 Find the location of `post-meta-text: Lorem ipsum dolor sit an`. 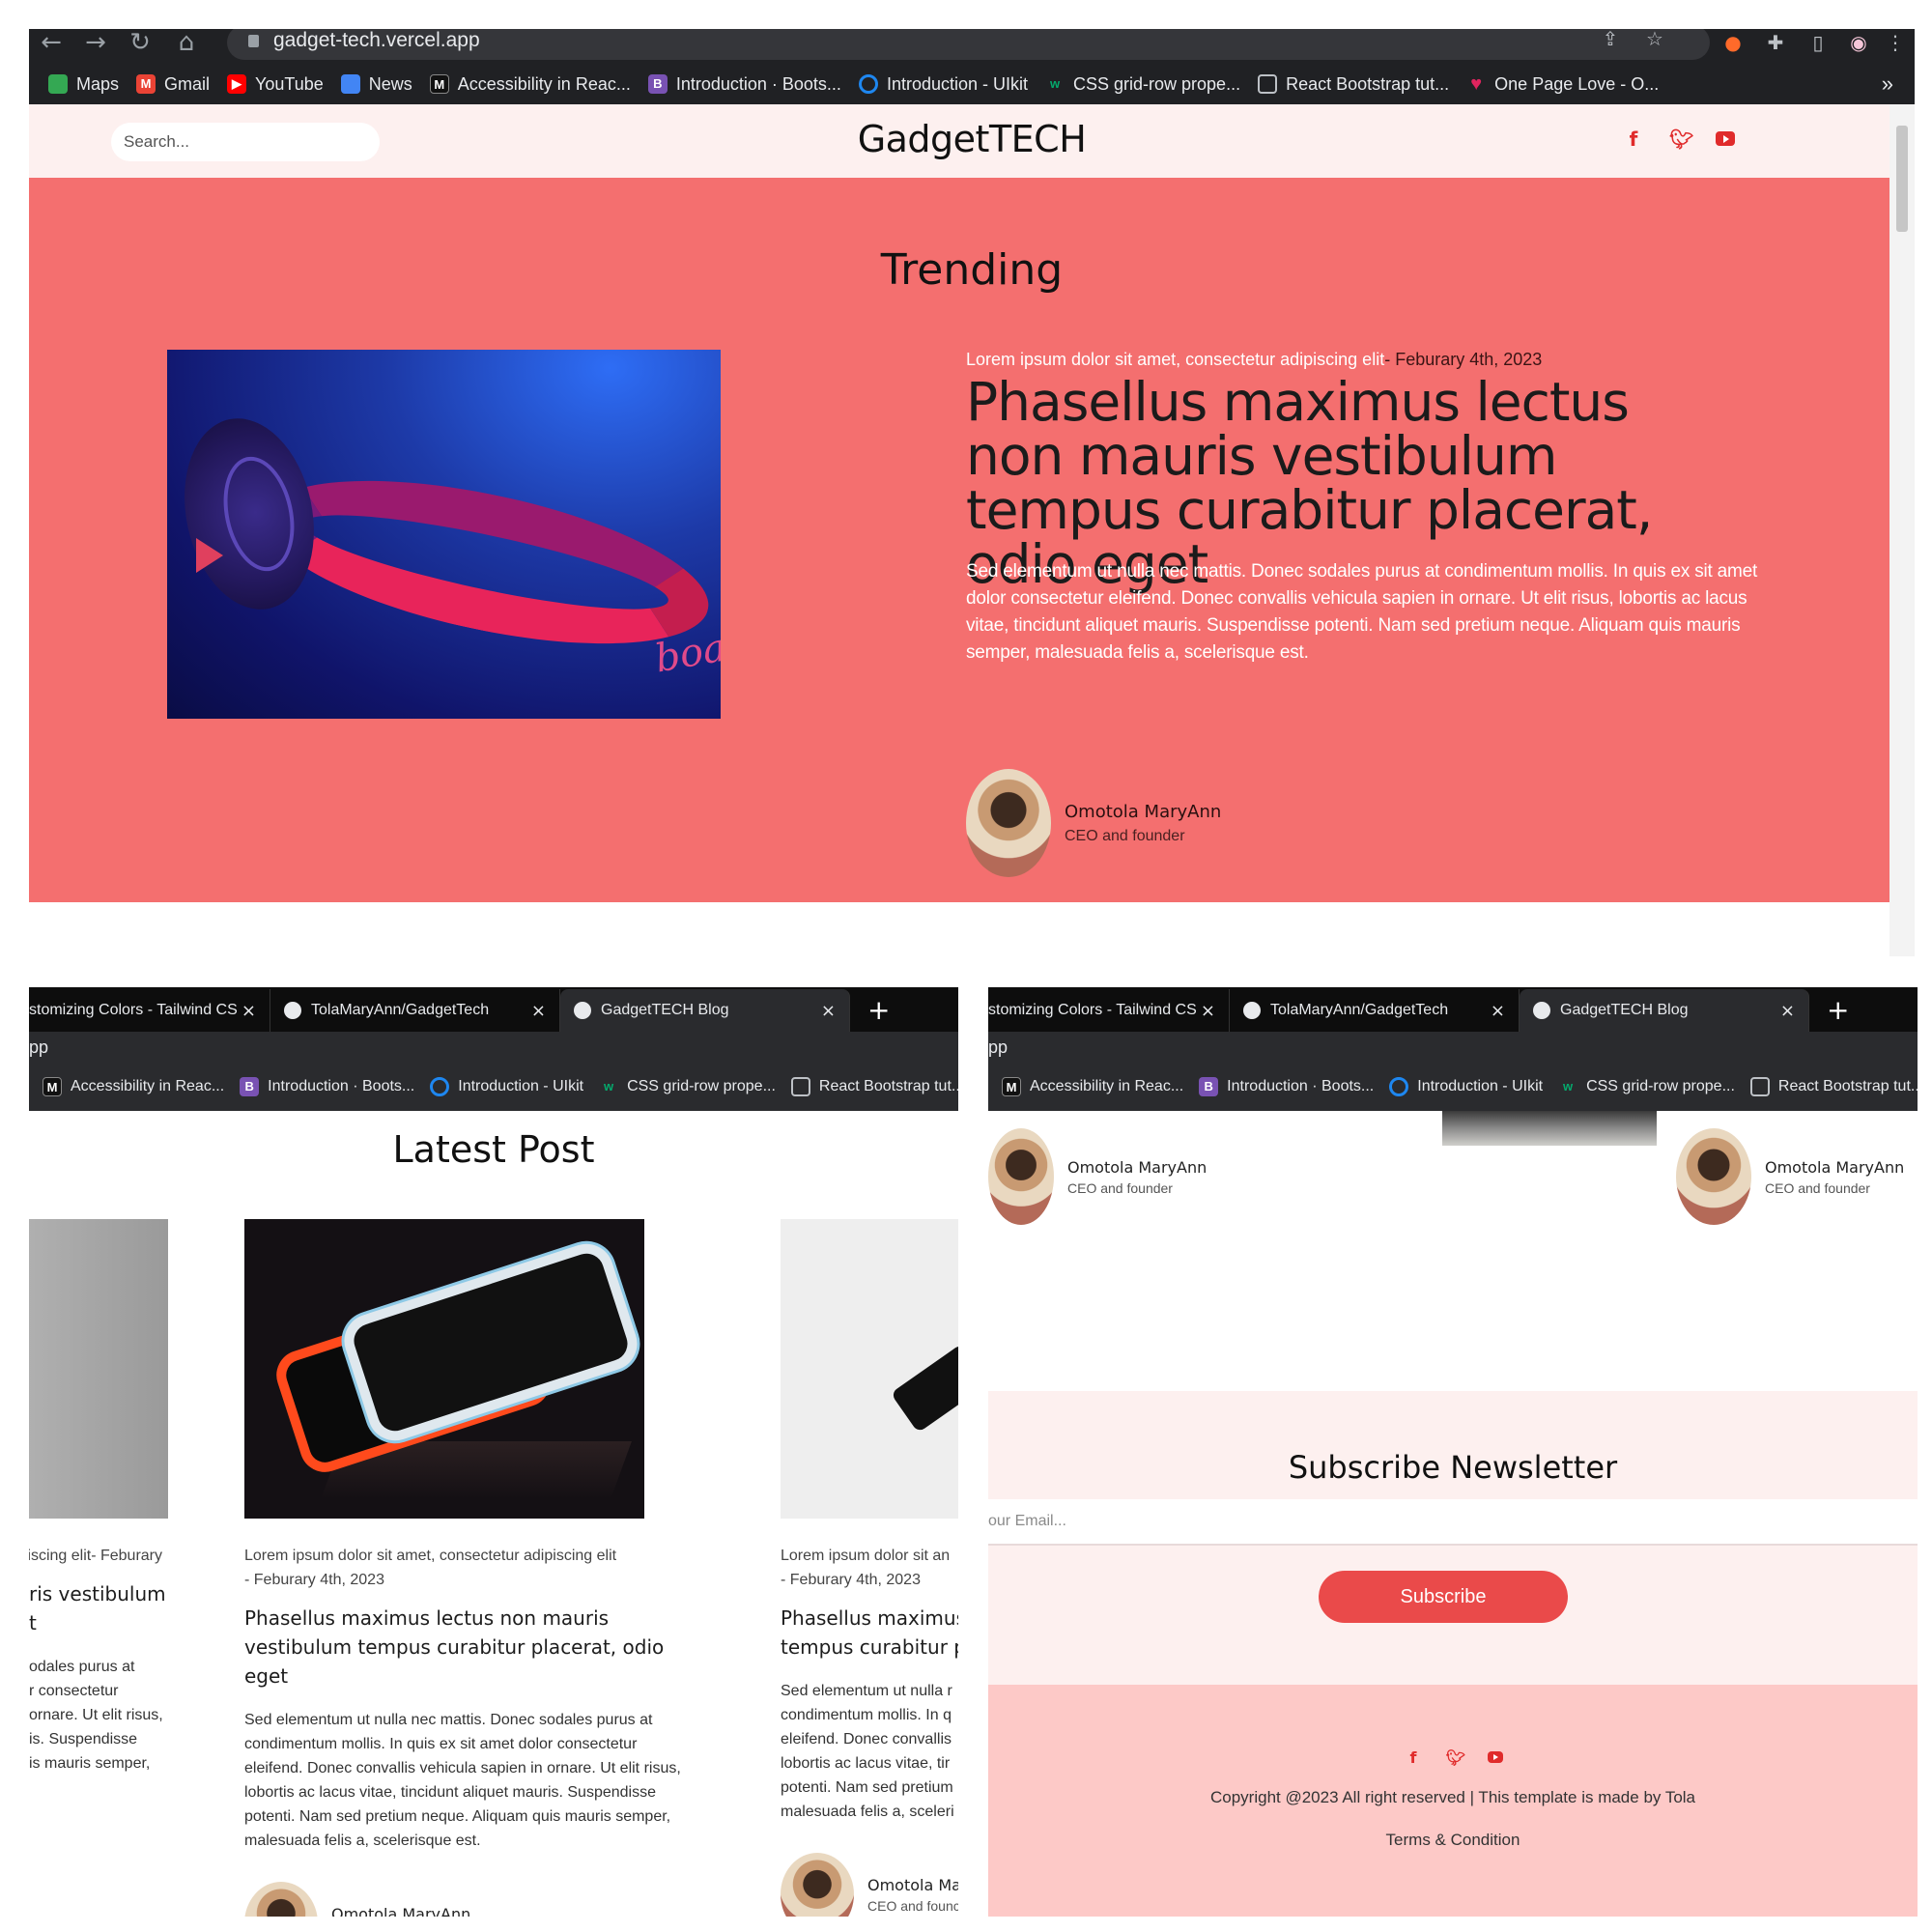

post-meta-text: Lorem ipsum dolor sit an is located at coordinates (866, 1556).